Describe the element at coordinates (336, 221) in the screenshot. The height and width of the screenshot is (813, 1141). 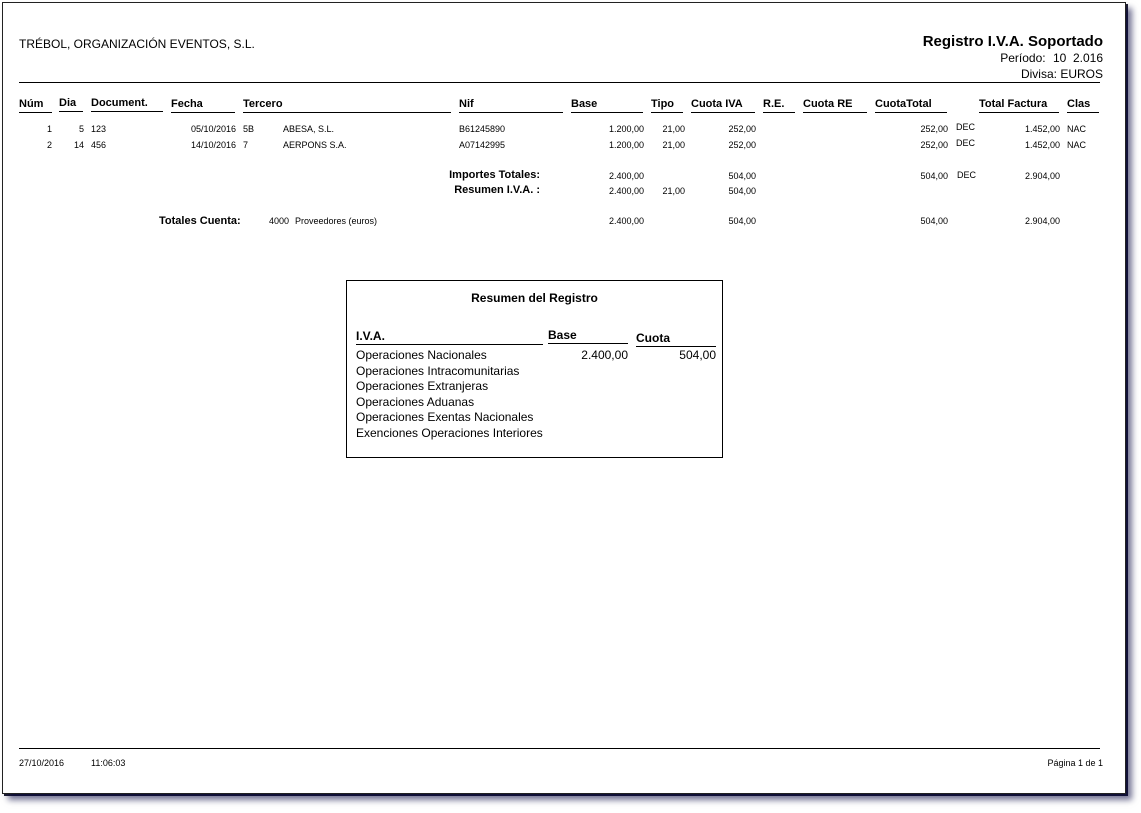
I see `totales-cuenta-descripcion: Proveedores (euros)` at that location.